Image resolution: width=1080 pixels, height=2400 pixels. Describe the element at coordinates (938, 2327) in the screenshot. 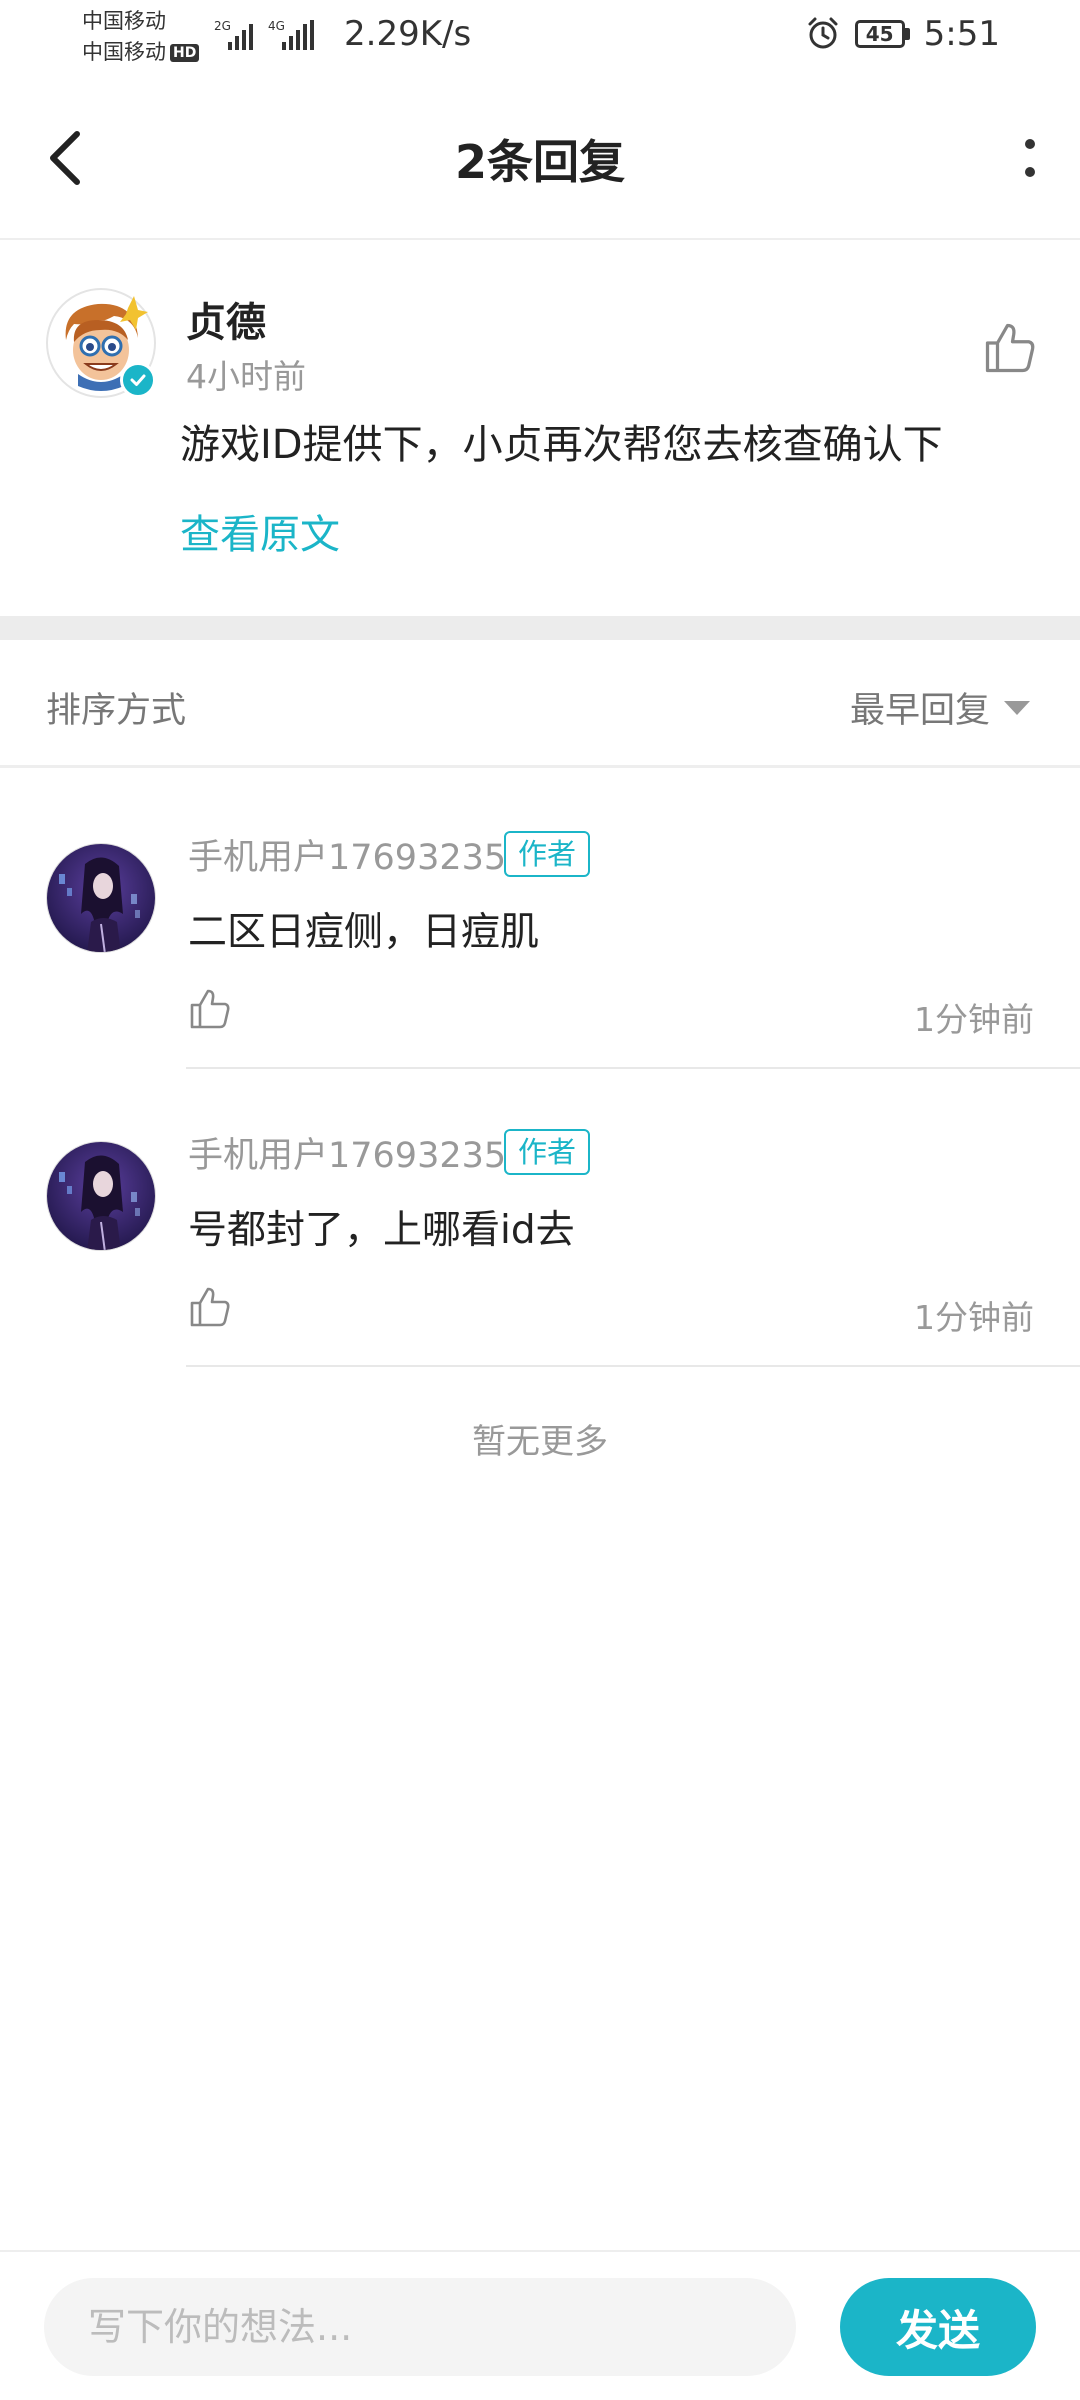

I see `send-button: 发送` at that location.